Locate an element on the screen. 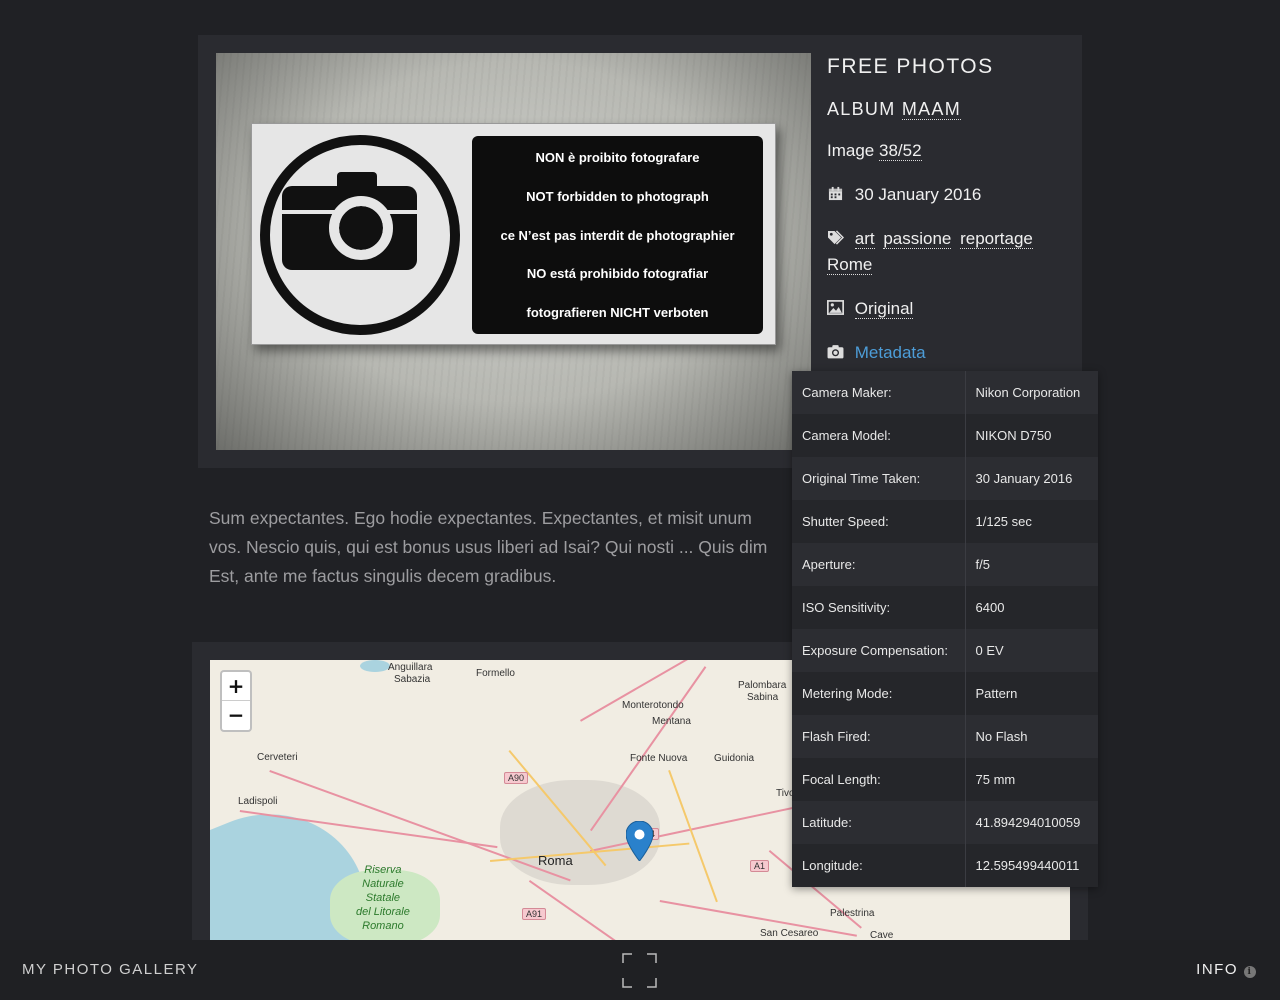 The height and width of the screenshot is (1000, 1280). original-link: Original is located at coordinates (884, 309).